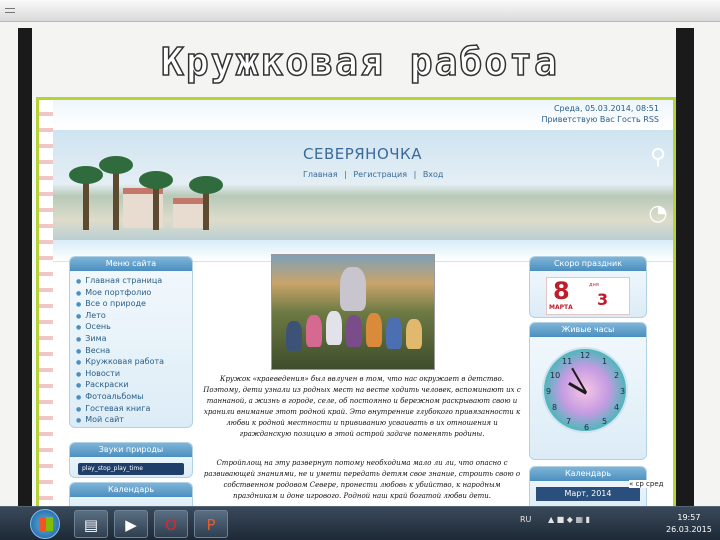  What do you see at coordinates (585, 390) in the screenshot?
I see `analog-clock: 12 1 2 3 4 5 6 7 8 9 10 11` at bounding box center [585, 390].